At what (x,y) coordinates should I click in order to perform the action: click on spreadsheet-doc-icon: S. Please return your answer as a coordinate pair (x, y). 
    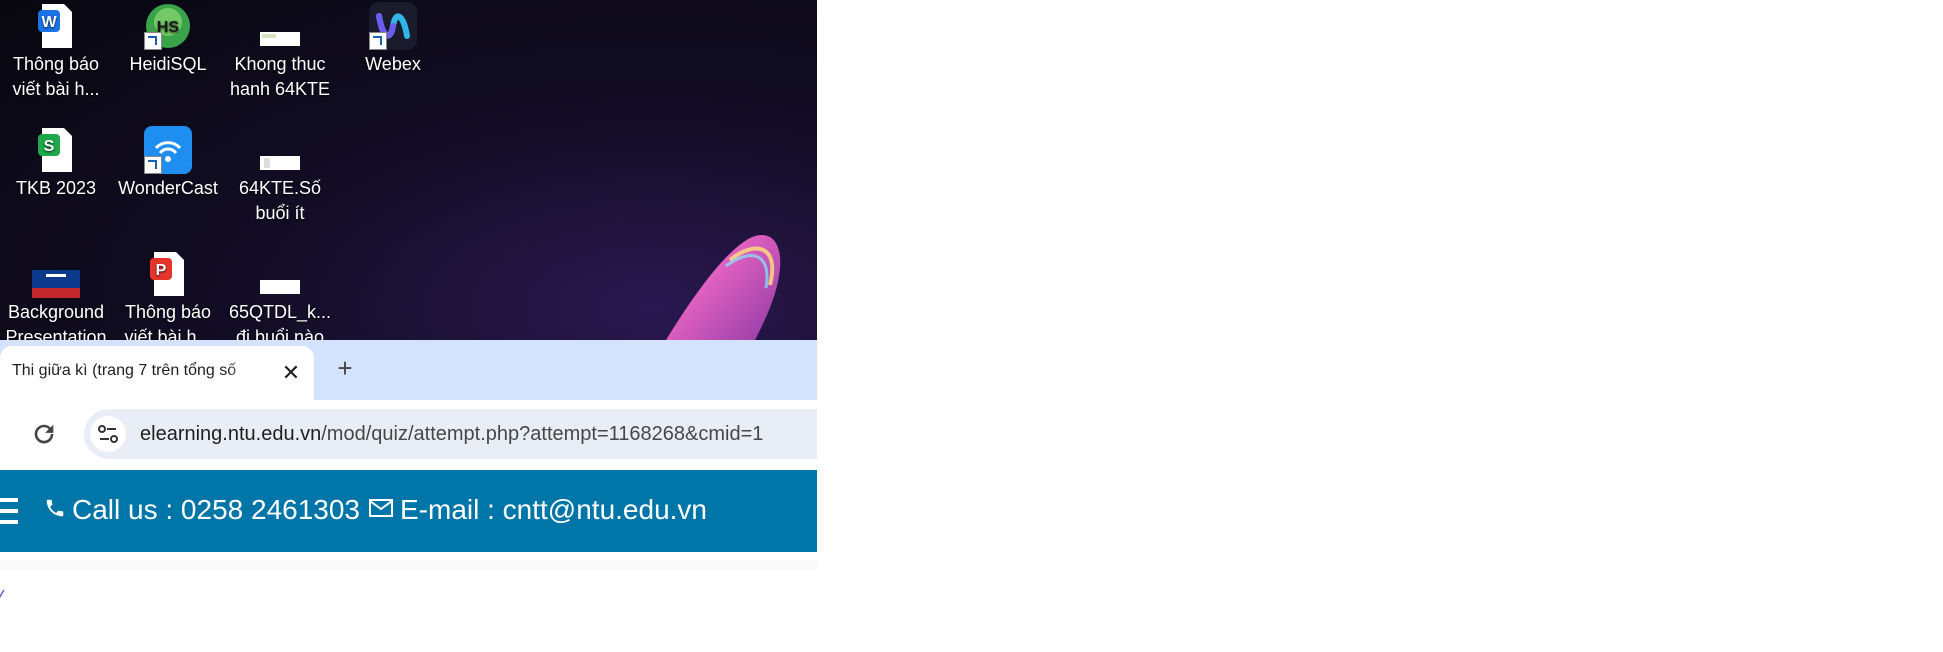
    Looking at the image, I should click on (56, 150).